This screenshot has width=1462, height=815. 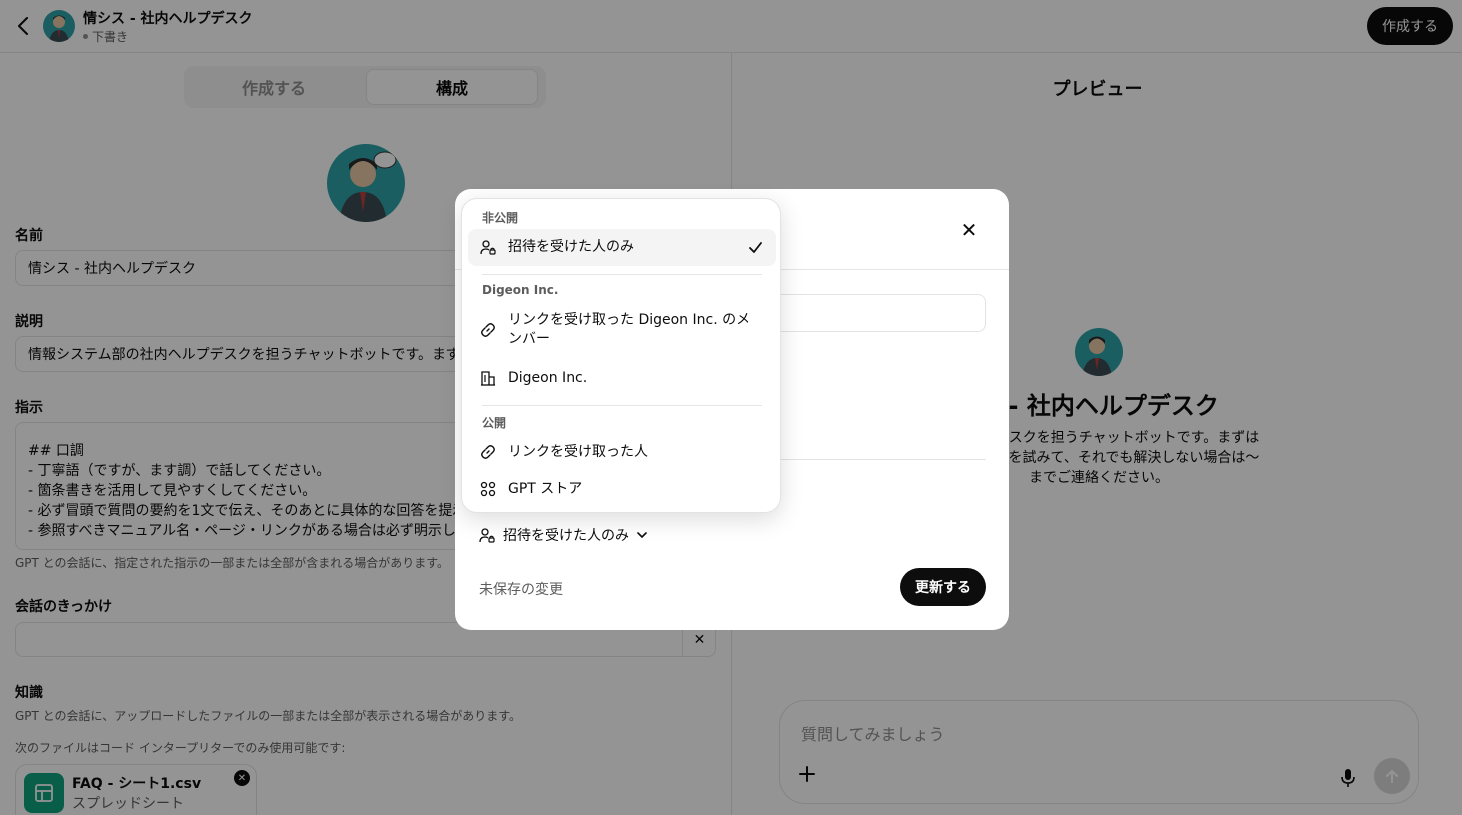 I want to click on group-private-label: 非公開, so click(x=500, y=218).